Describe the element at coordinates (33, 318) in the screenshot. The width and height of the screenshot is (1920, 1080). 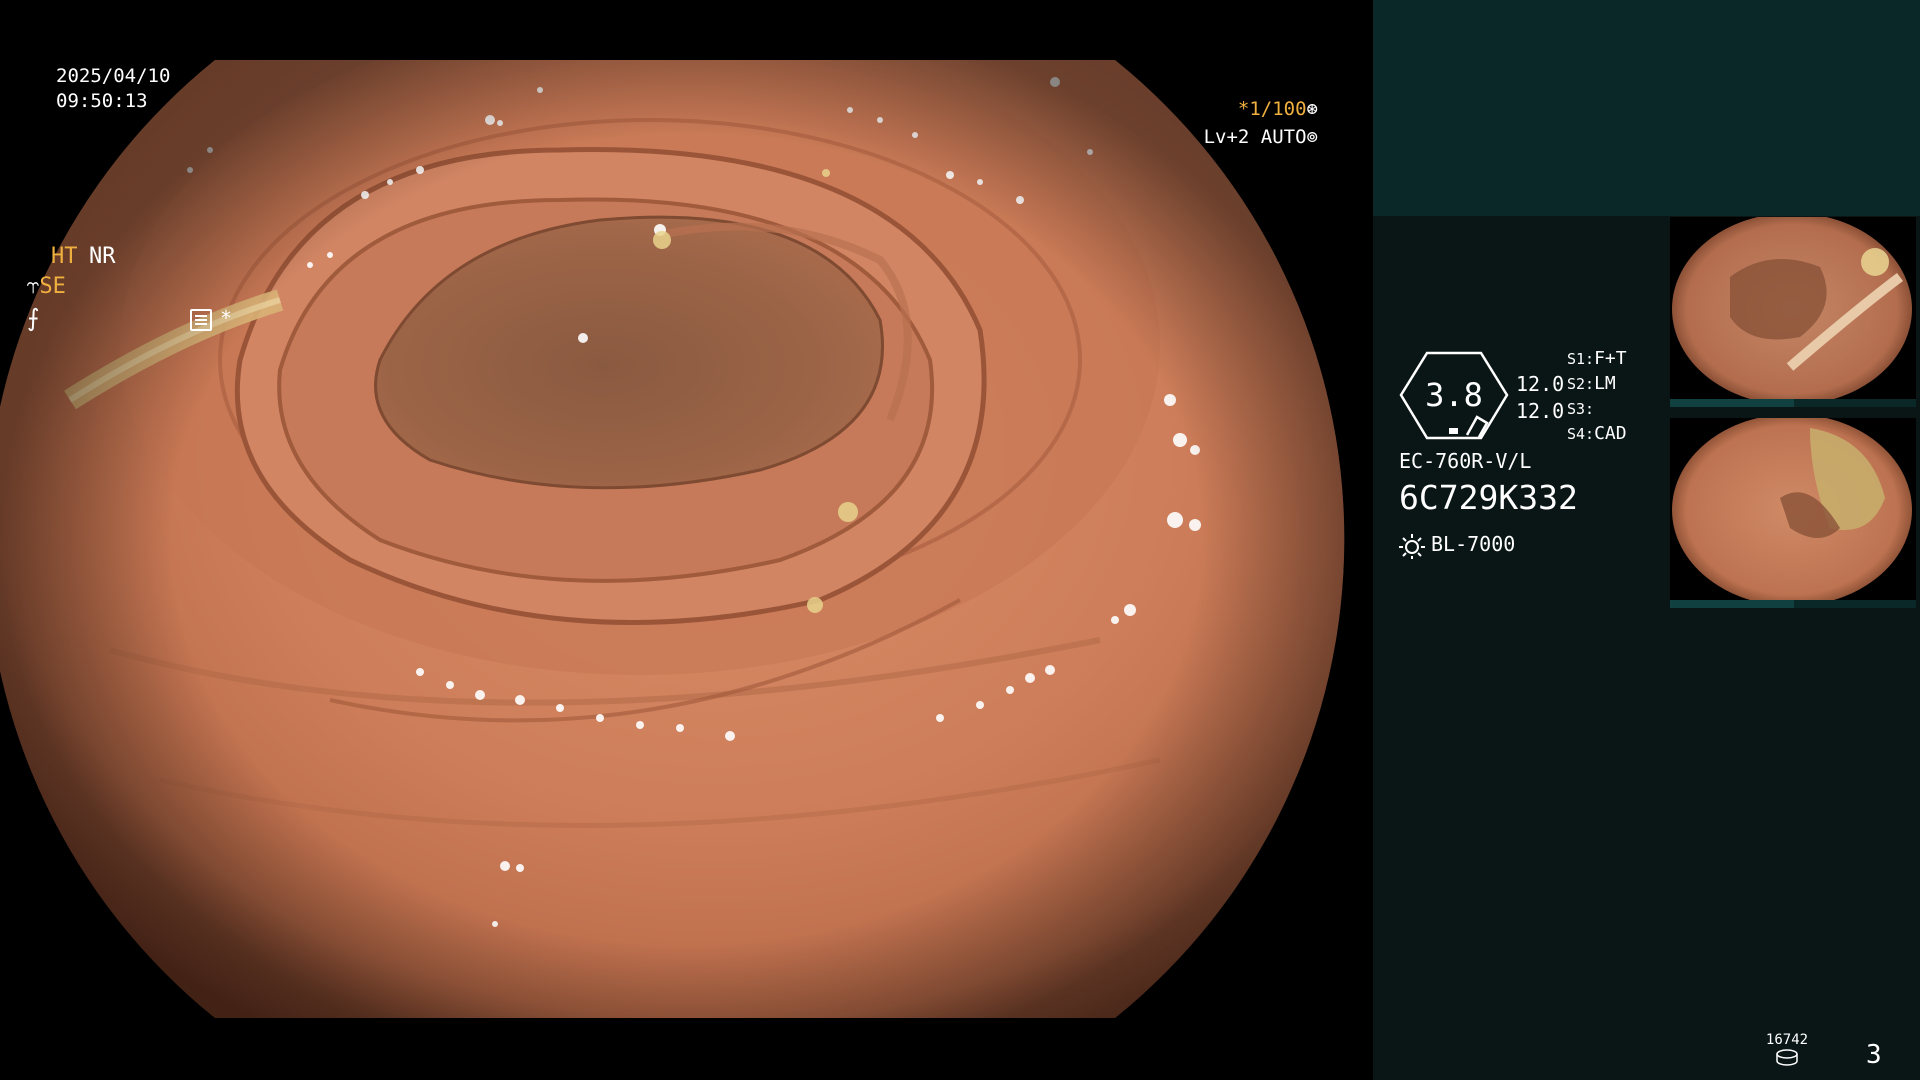
I see `enhance-icon: ⨍` at that location.